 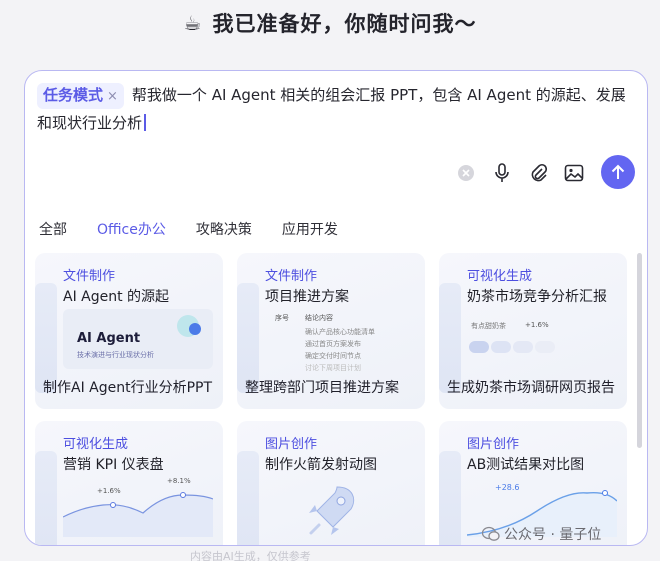 What do you see at coordinates (466, 173) in the screenshot?
I see `clear-icon` at bounding box center [466, 173].